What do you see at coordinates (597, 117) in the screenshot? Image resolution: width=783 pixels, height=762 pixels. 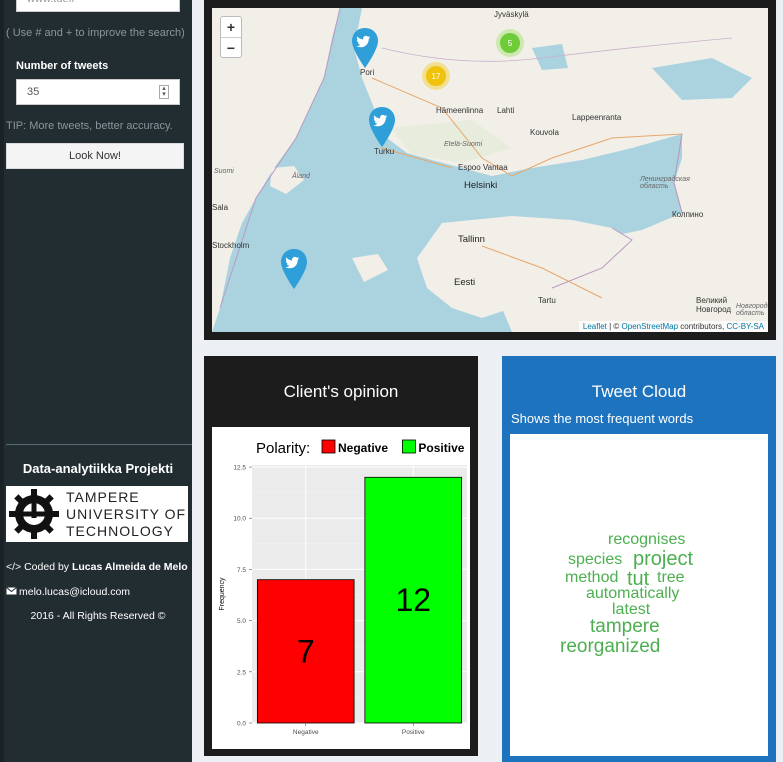 I see `map-label: Lappeenranta` at bounding box center [597, 117].